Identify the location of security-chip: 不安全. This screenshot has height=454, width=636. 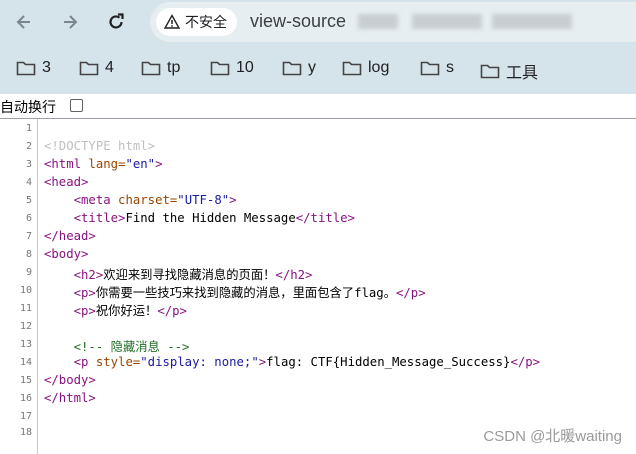
(196, 22).